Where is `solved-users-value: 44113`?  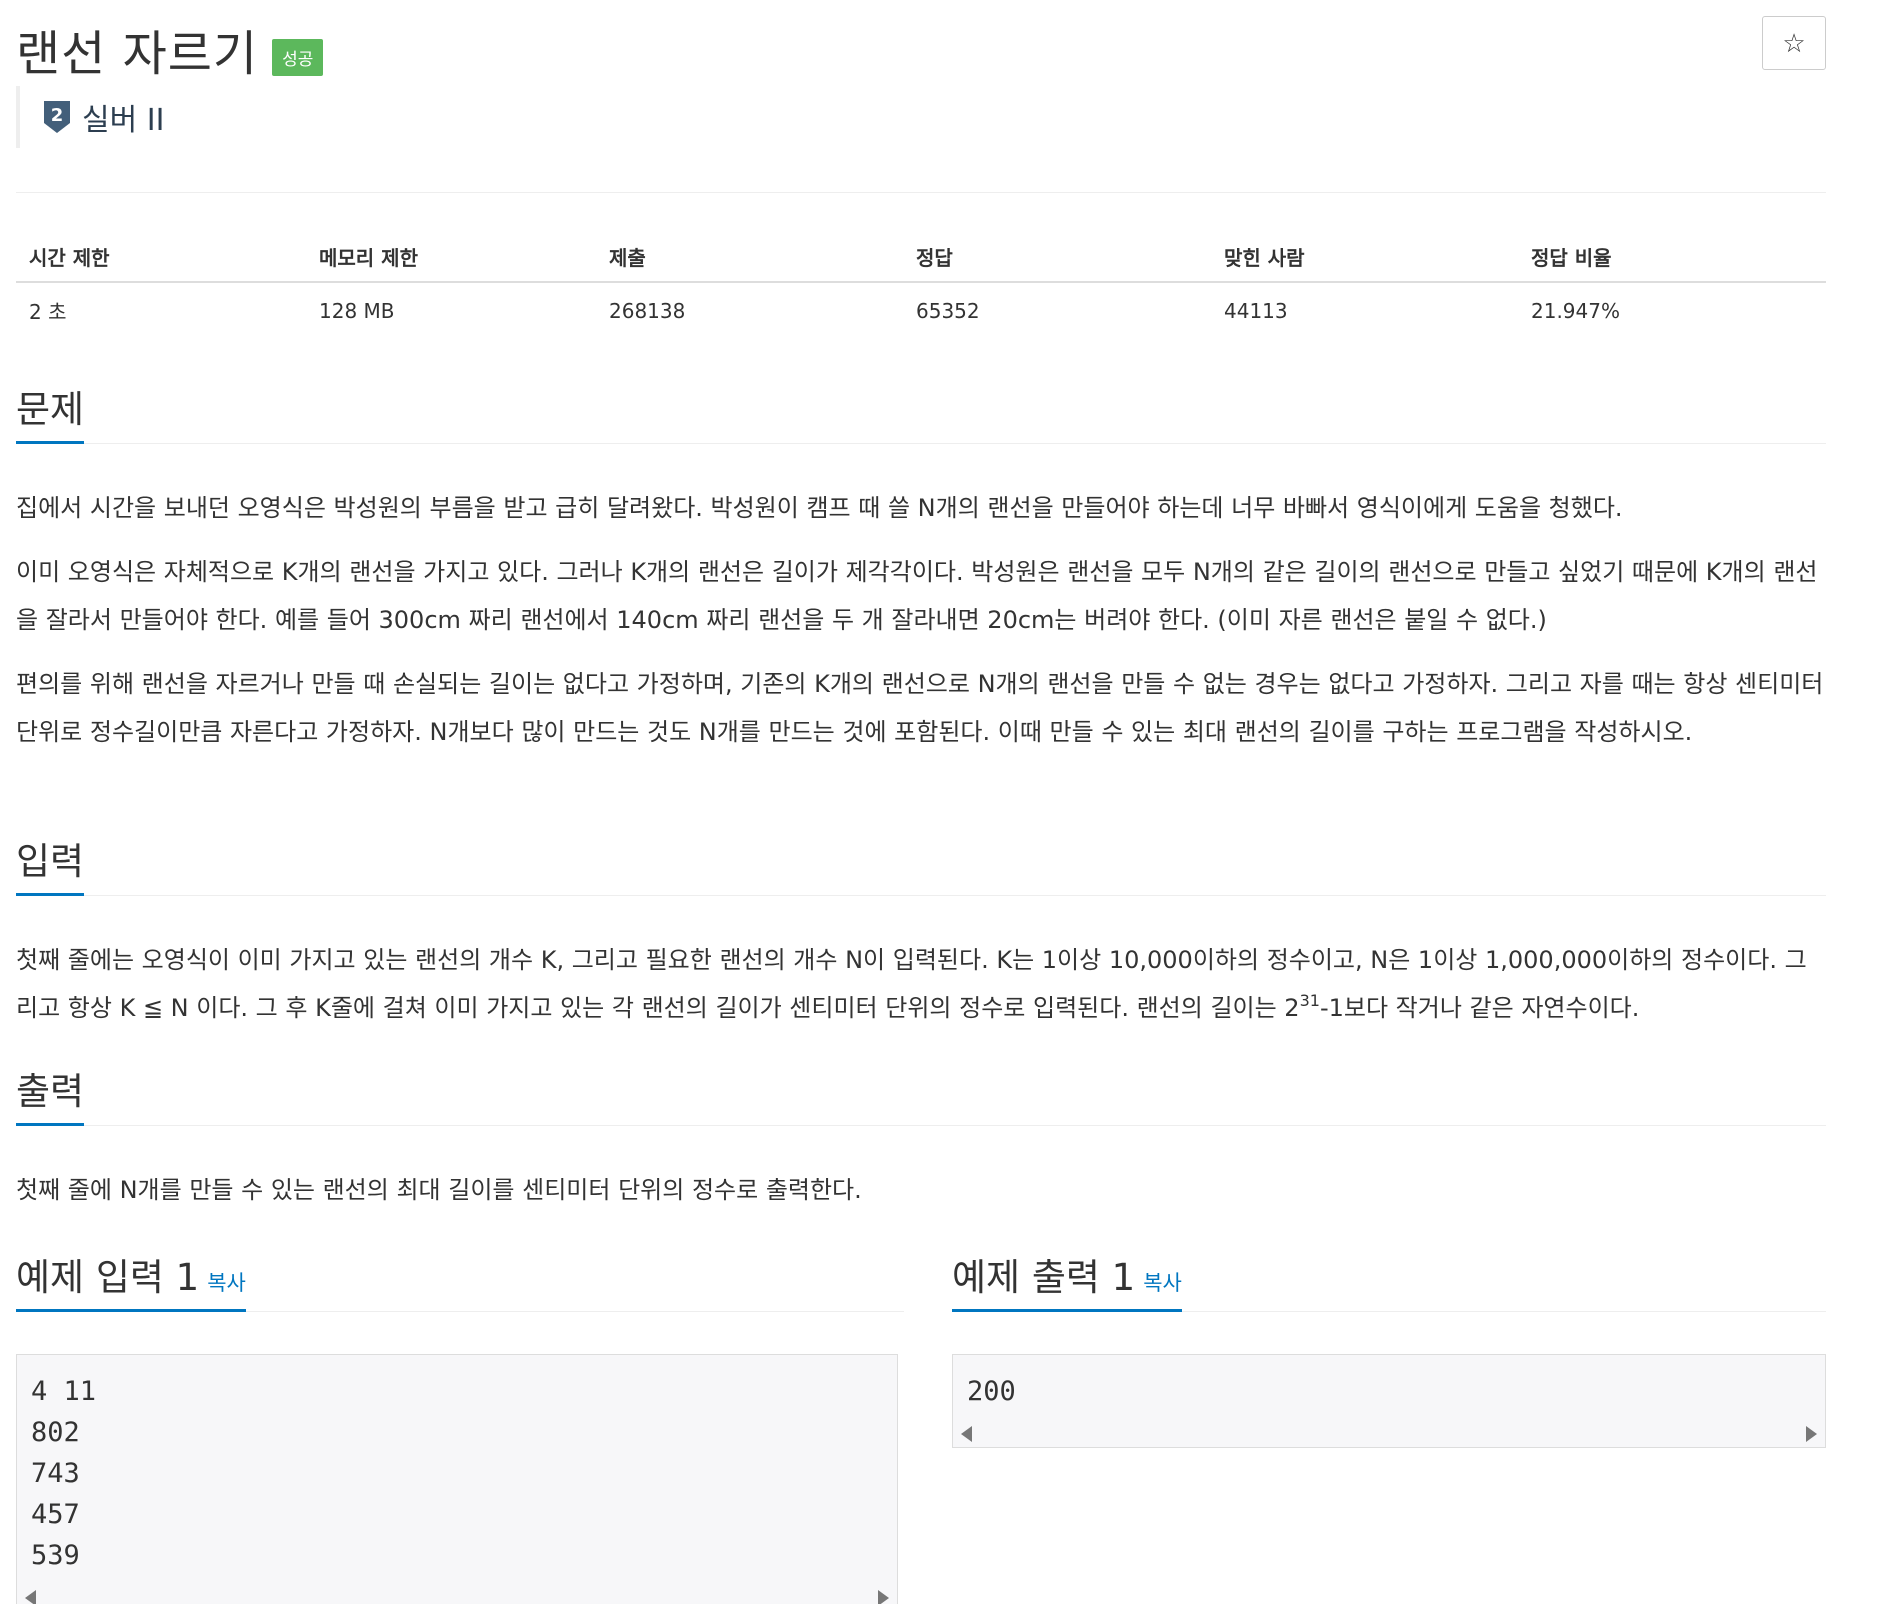
solved-users-value: 44113 is located at coordinates (1256, 310).